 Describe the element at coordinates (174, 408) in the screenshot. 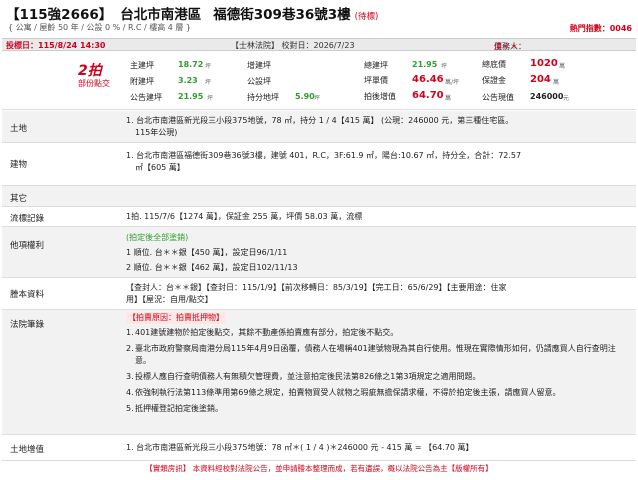

I see `list-item: 5. 抵押權登記拍定後塗銷。` at that location.